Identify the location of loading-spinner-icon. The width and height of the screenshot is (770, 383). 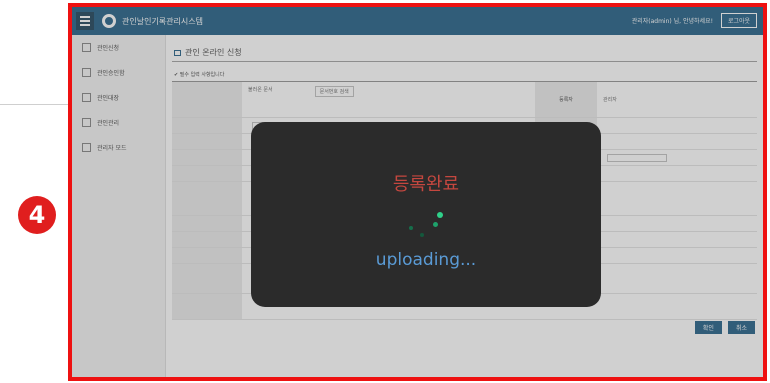
(429, 227).